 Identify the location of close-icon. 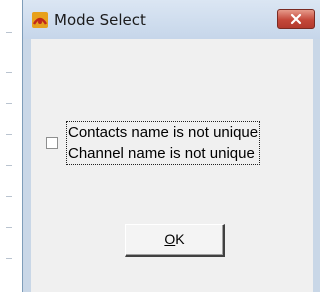
(296, 19).